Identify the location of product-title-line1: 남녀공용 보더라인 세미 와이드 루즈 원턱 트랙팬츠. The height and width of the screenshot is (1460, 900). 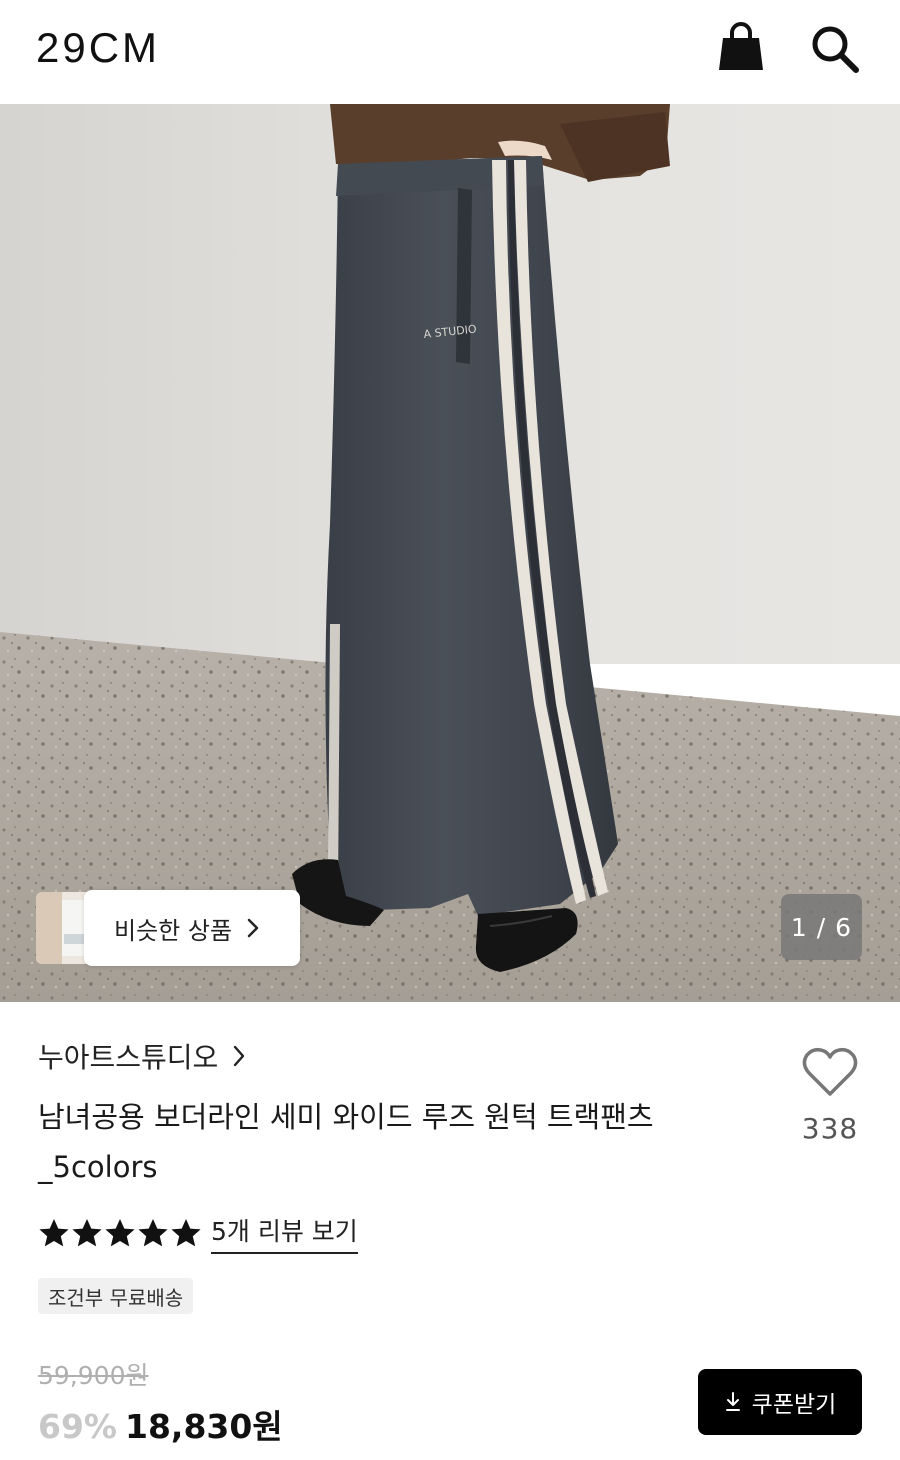
(346, 1117).